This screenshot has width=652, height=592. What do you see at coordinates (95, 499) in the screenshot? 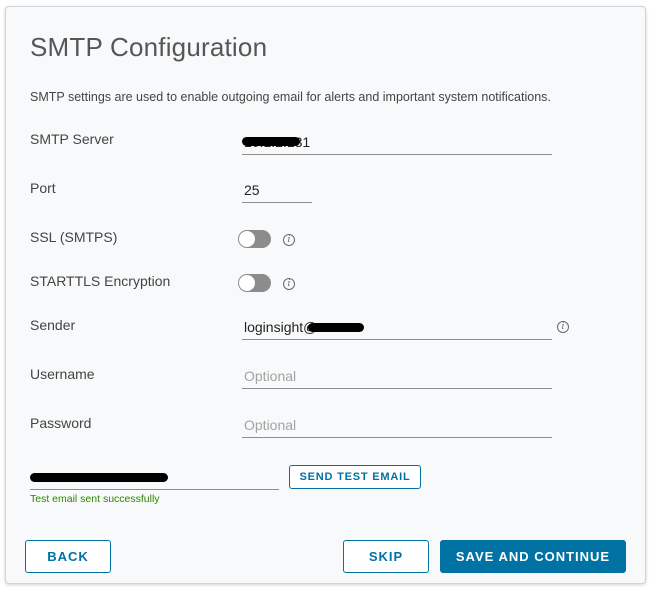
I see `test-email-status: Test email sent successfully` at bounding box center [95, 499].